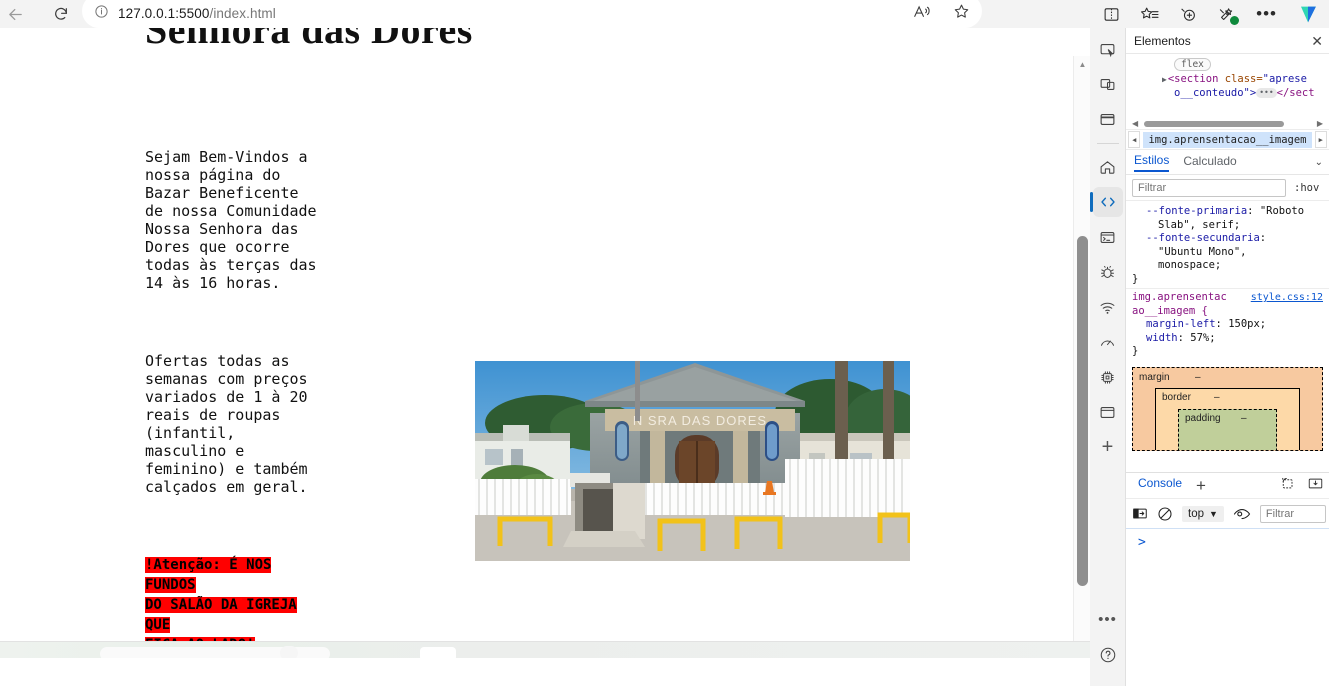  What do you see at coordinates (1209, 187) in the screenshot?
I see `styles-filter-input` at bounding box center [1209, 187].